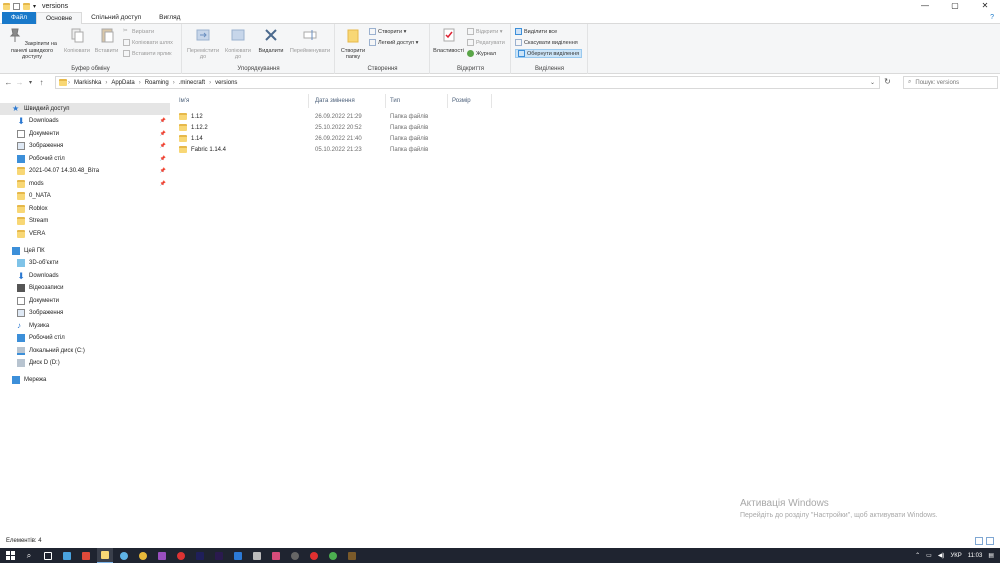 The height and width of the screenshot is (563, 1000). Describe the element at coordinates (85, 196) in the screenshot. I see `nav-item-nata: 0_NATA` at that location.